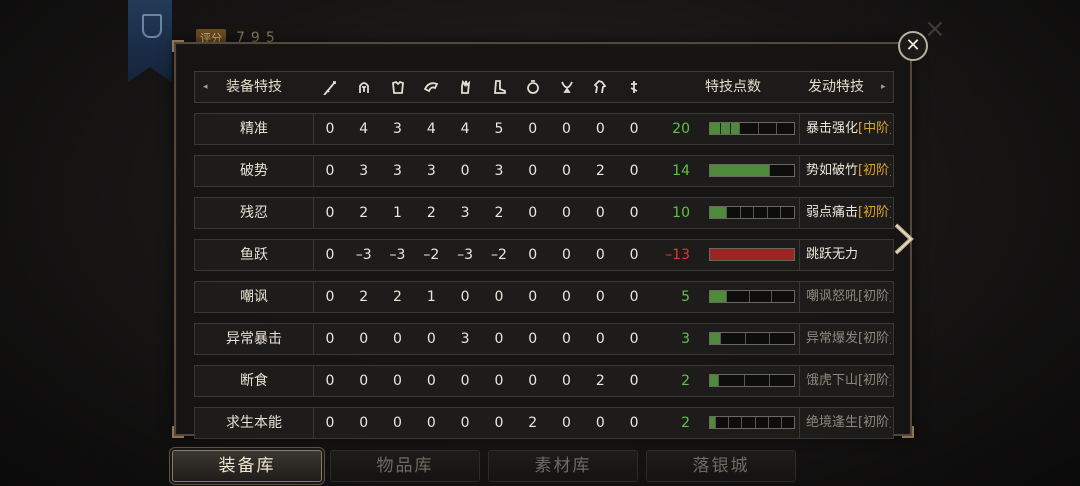  Describe the element at coordinates (178, 432) in the screenshot. I see `panel-corner` at that location.